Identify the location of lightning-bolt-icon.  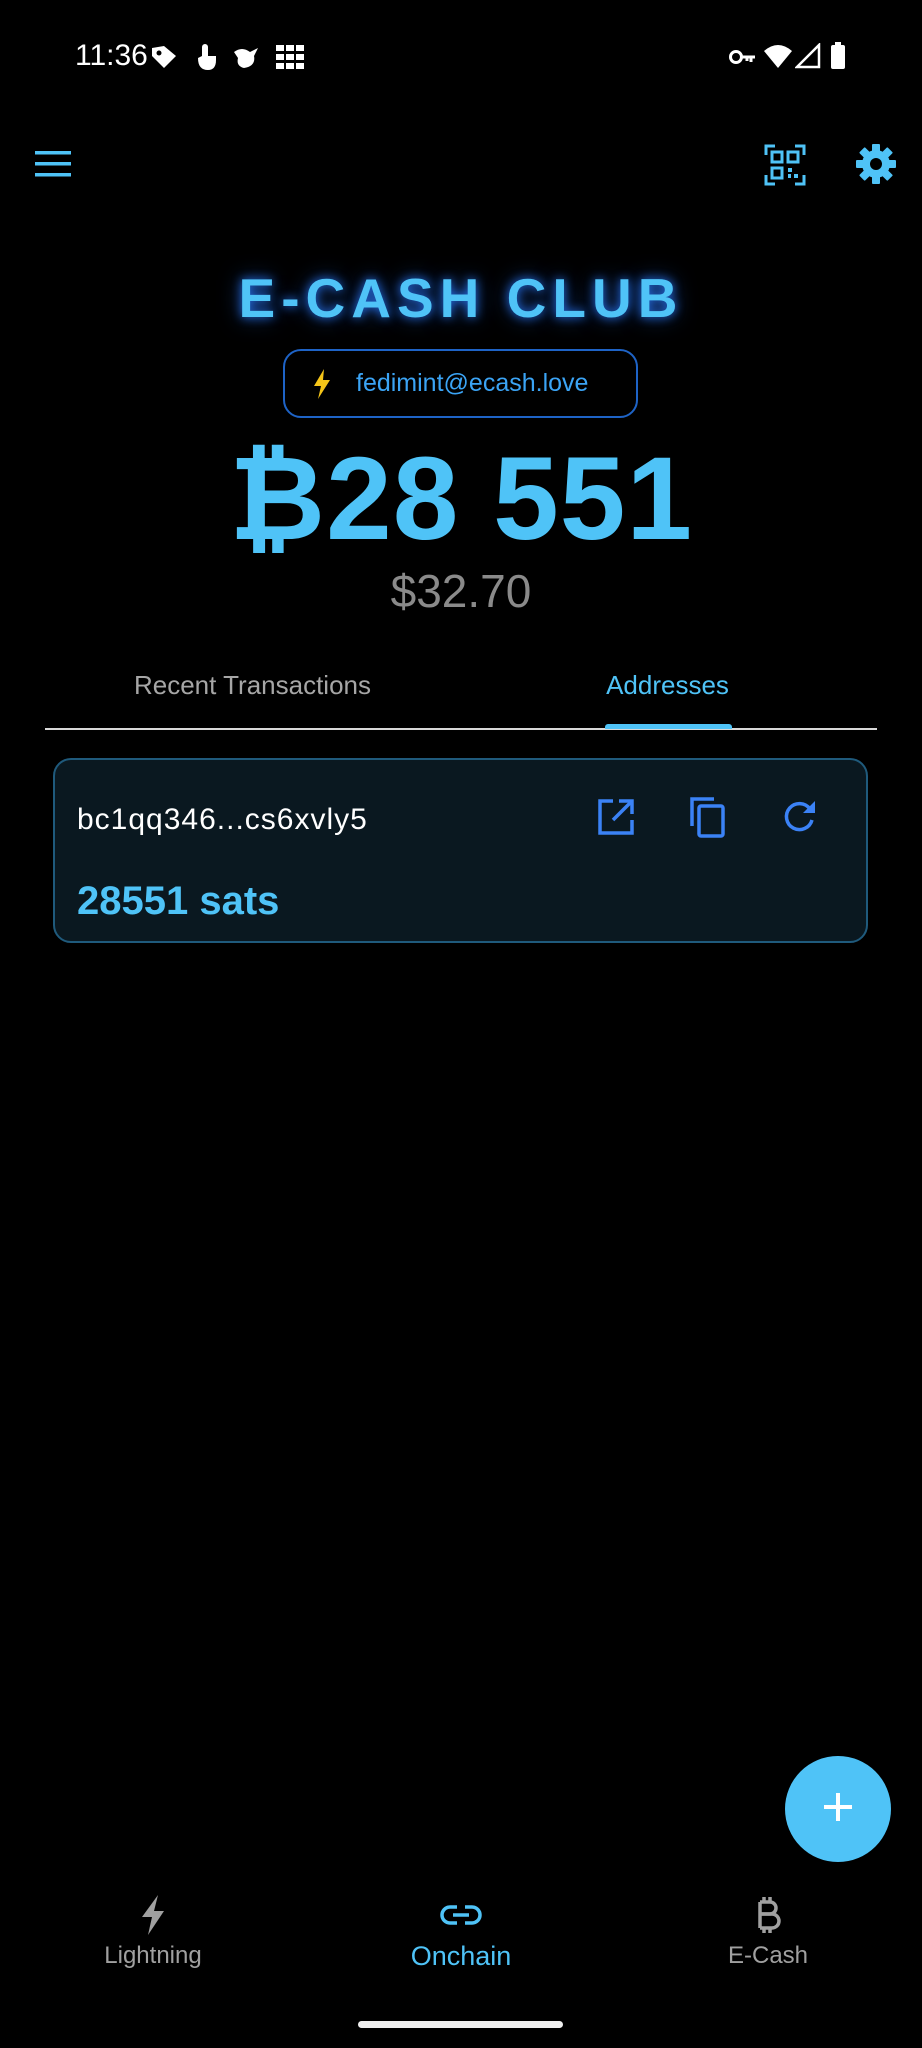
(322, 386).